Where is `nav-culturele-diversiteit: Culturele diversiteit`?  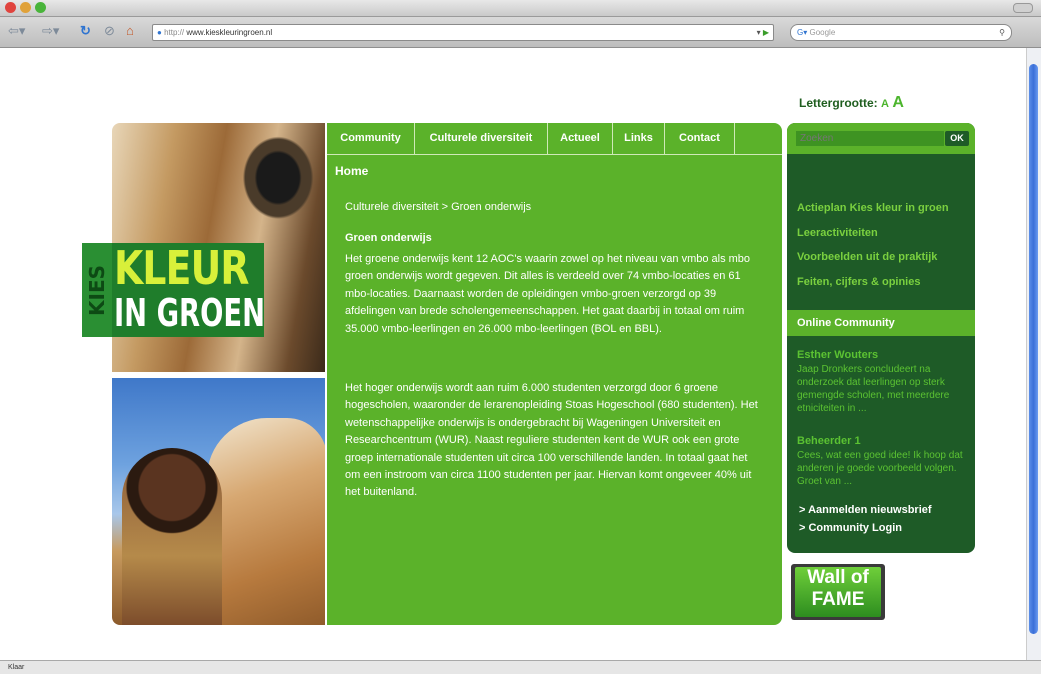
nav-culturele-diversiteit: Culturele diversiteit is located at coordinates (481, 138).